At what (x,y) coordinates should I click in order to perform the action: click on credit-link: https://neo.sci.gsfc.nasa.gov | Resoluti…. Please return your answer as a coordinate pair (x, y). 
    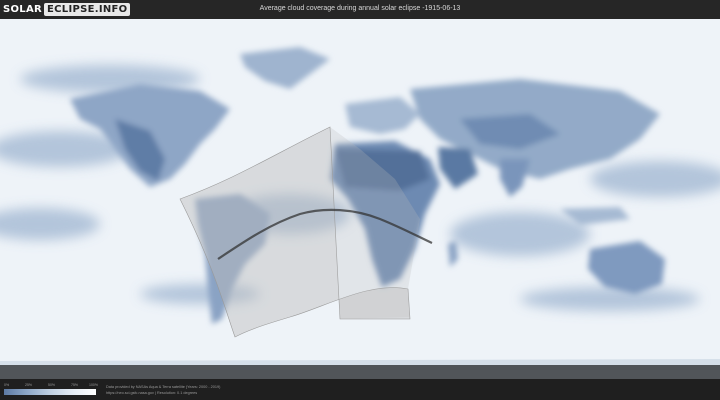
    Looking at the image, I should click on (163, 393).